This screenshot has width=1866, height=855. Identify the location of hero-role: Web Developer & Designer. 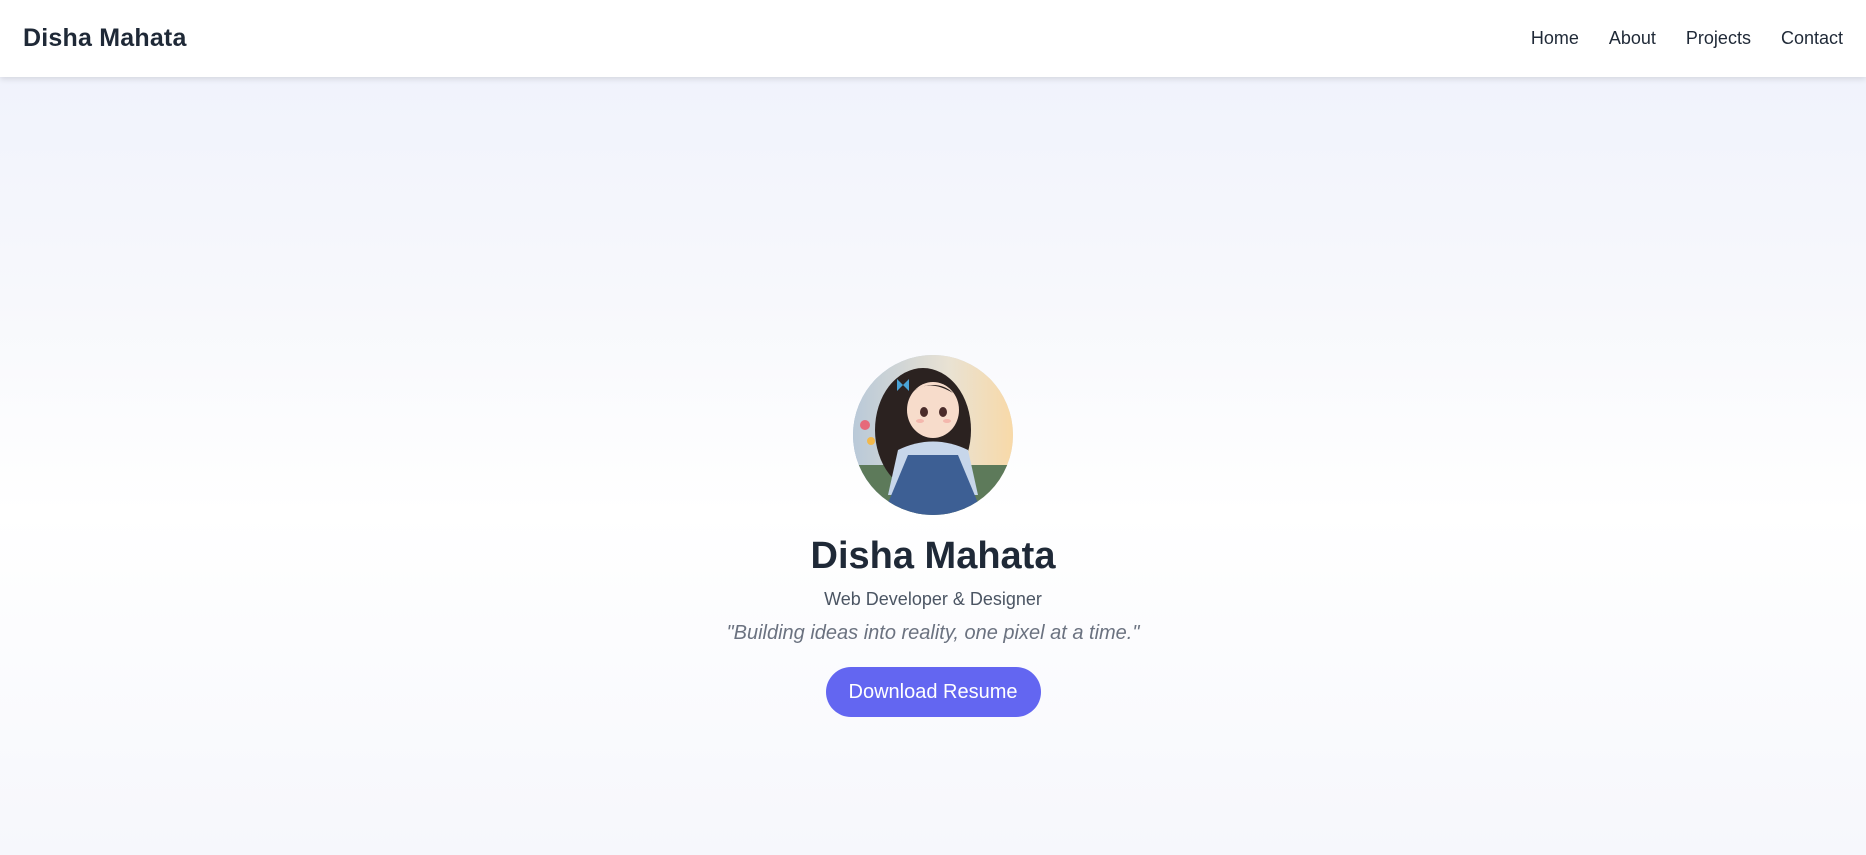
(933, 599).